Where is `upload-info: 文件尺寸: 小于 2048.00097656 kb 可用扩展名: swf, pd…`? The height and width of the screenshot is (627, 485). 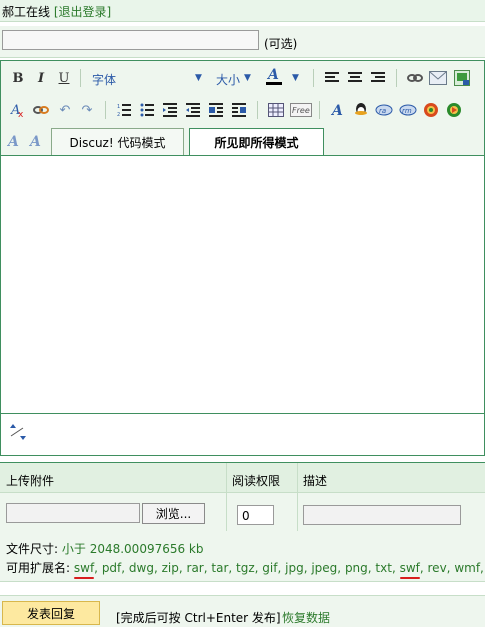
upload-info: 文件尺寸: 小于 2048.00097656 kb 可用扩展名: swf, pd… is located at coordinates (242, 557).